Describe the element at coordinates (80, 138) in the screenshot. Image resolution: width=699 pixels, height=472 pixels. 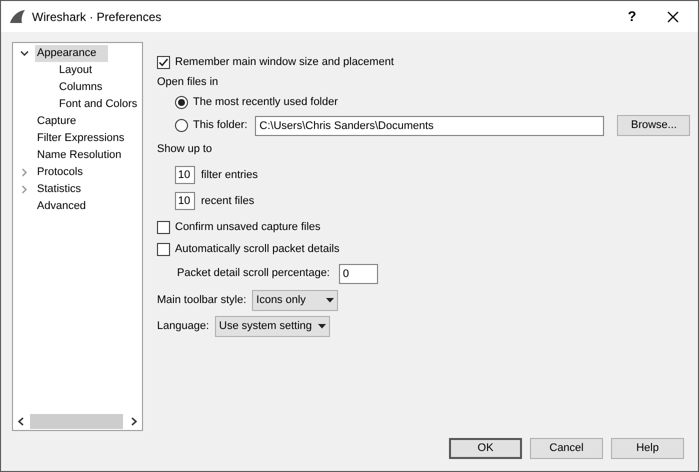
I see `tree-item: Filter Expressions` at that location.